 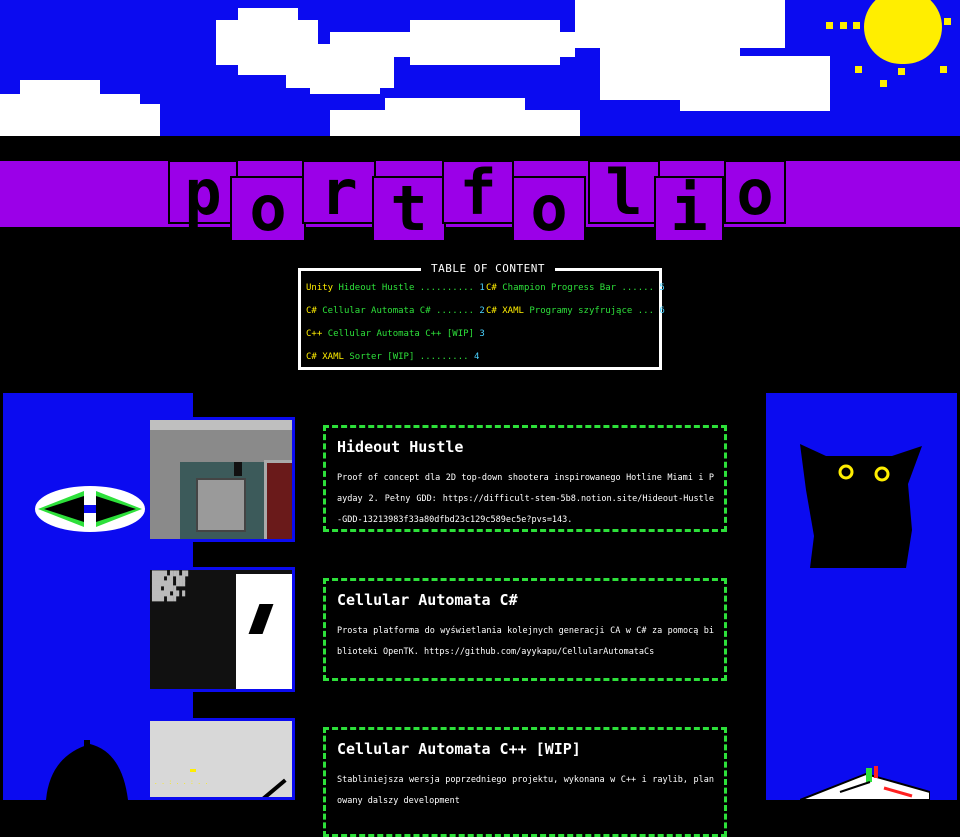 What do you see at coordinates (87, 770) in the screenshot?
I see `umbrella-icon` at bounding box center [87, 770].